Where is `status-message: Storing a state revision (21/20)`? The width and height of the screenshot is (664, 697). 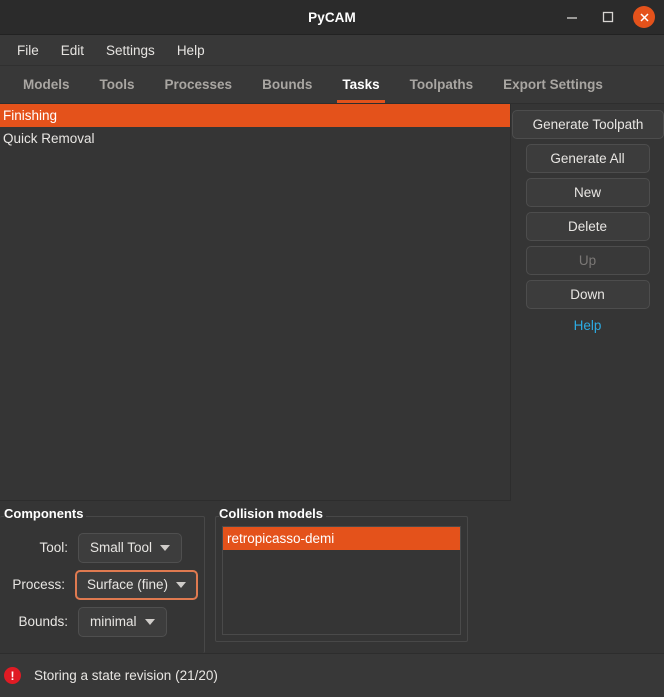
status-message: Storing a state revision (21/20) is located at coordinates (126, 675).